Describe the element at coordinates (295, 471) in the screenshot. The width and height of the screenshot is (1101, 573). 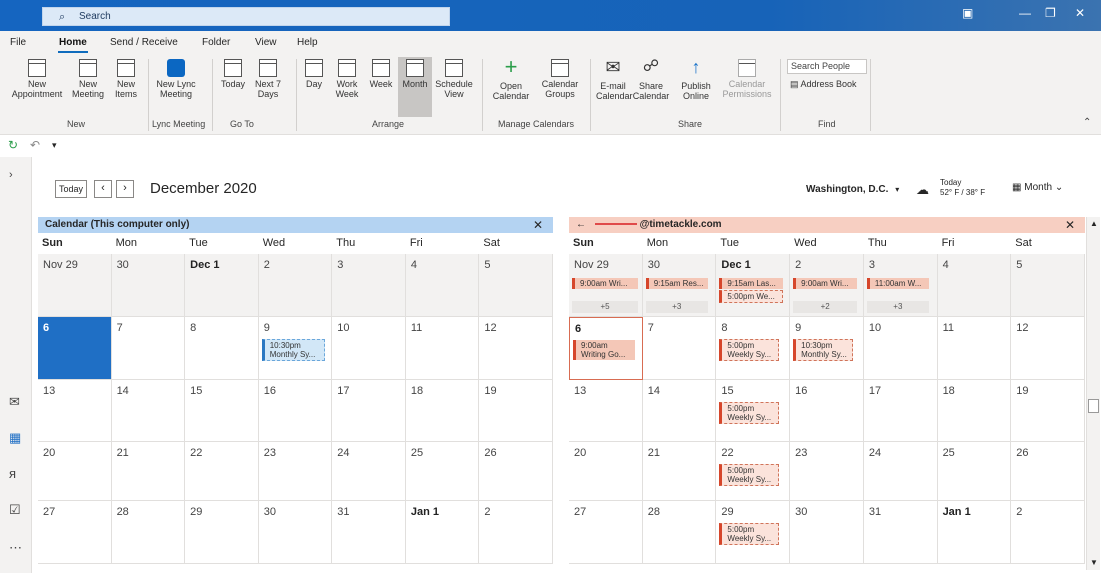
I see `day-cell: 23` at that location.